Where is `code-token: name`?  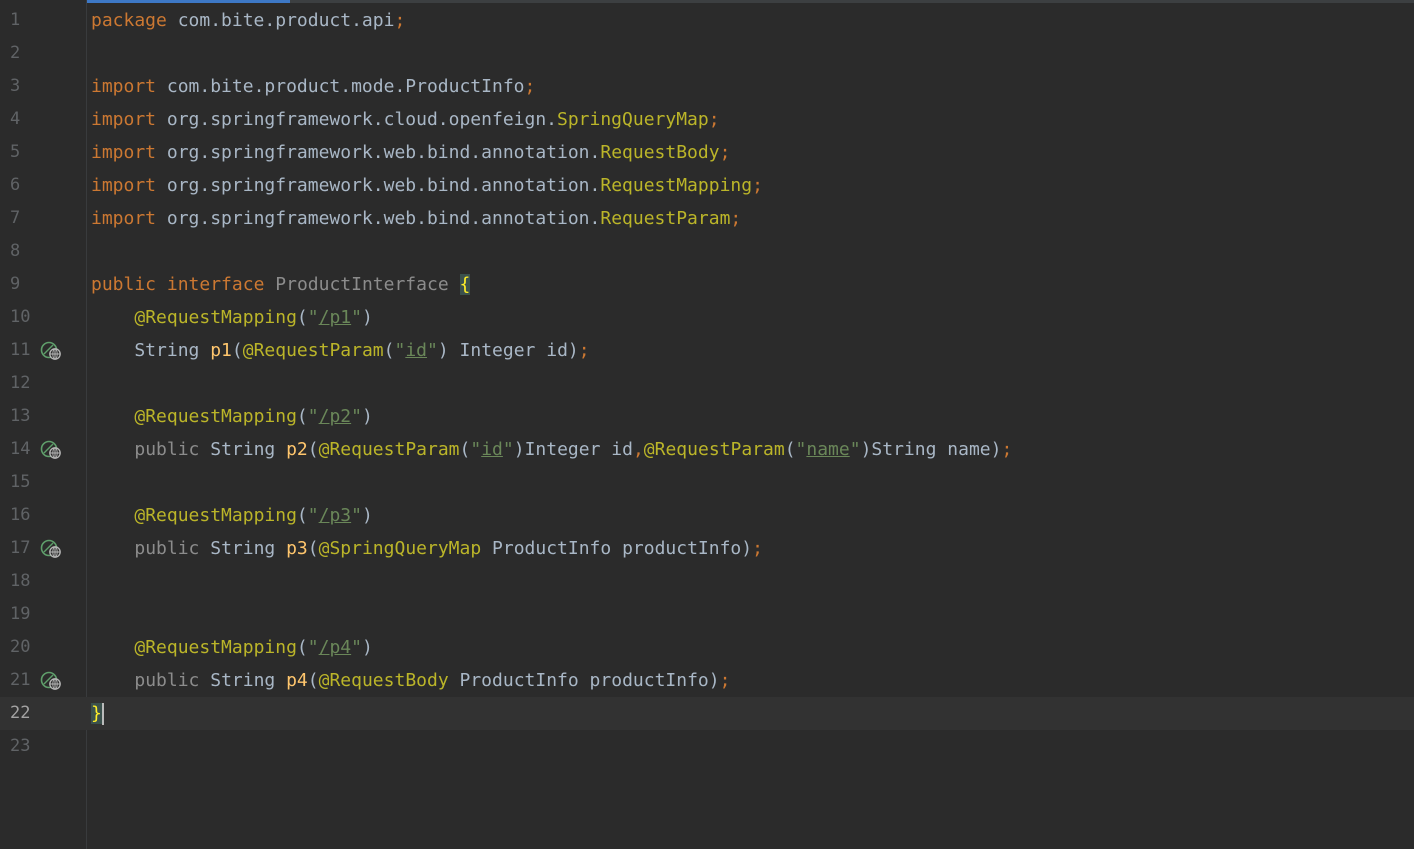 code-token: name is located at coordinates (828, 449).